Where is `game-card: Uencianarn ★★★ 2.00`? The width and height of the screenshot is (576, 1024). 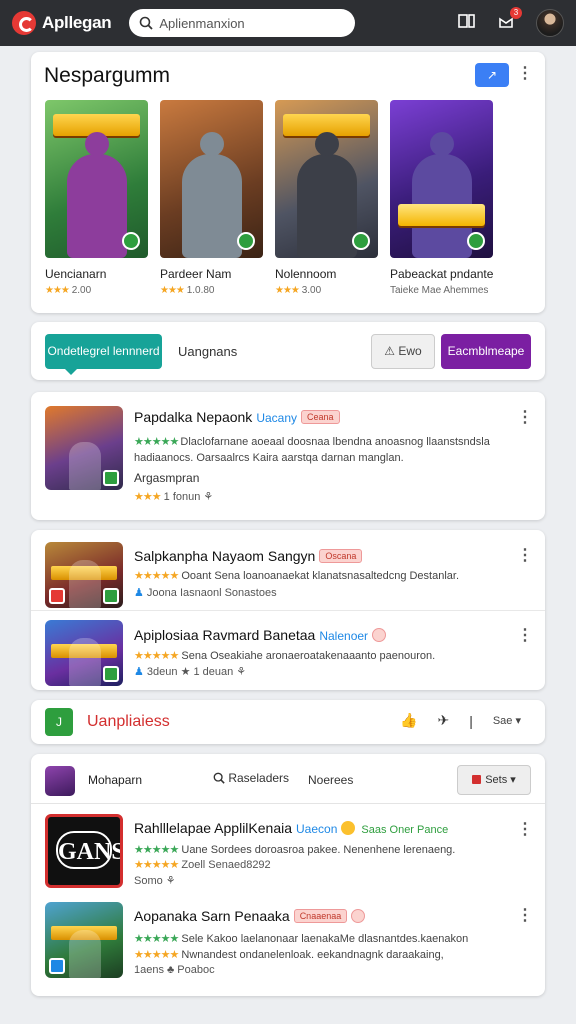
game-card: Uencianarn ★★★ 2.00 is located at coordinates (96, 198).